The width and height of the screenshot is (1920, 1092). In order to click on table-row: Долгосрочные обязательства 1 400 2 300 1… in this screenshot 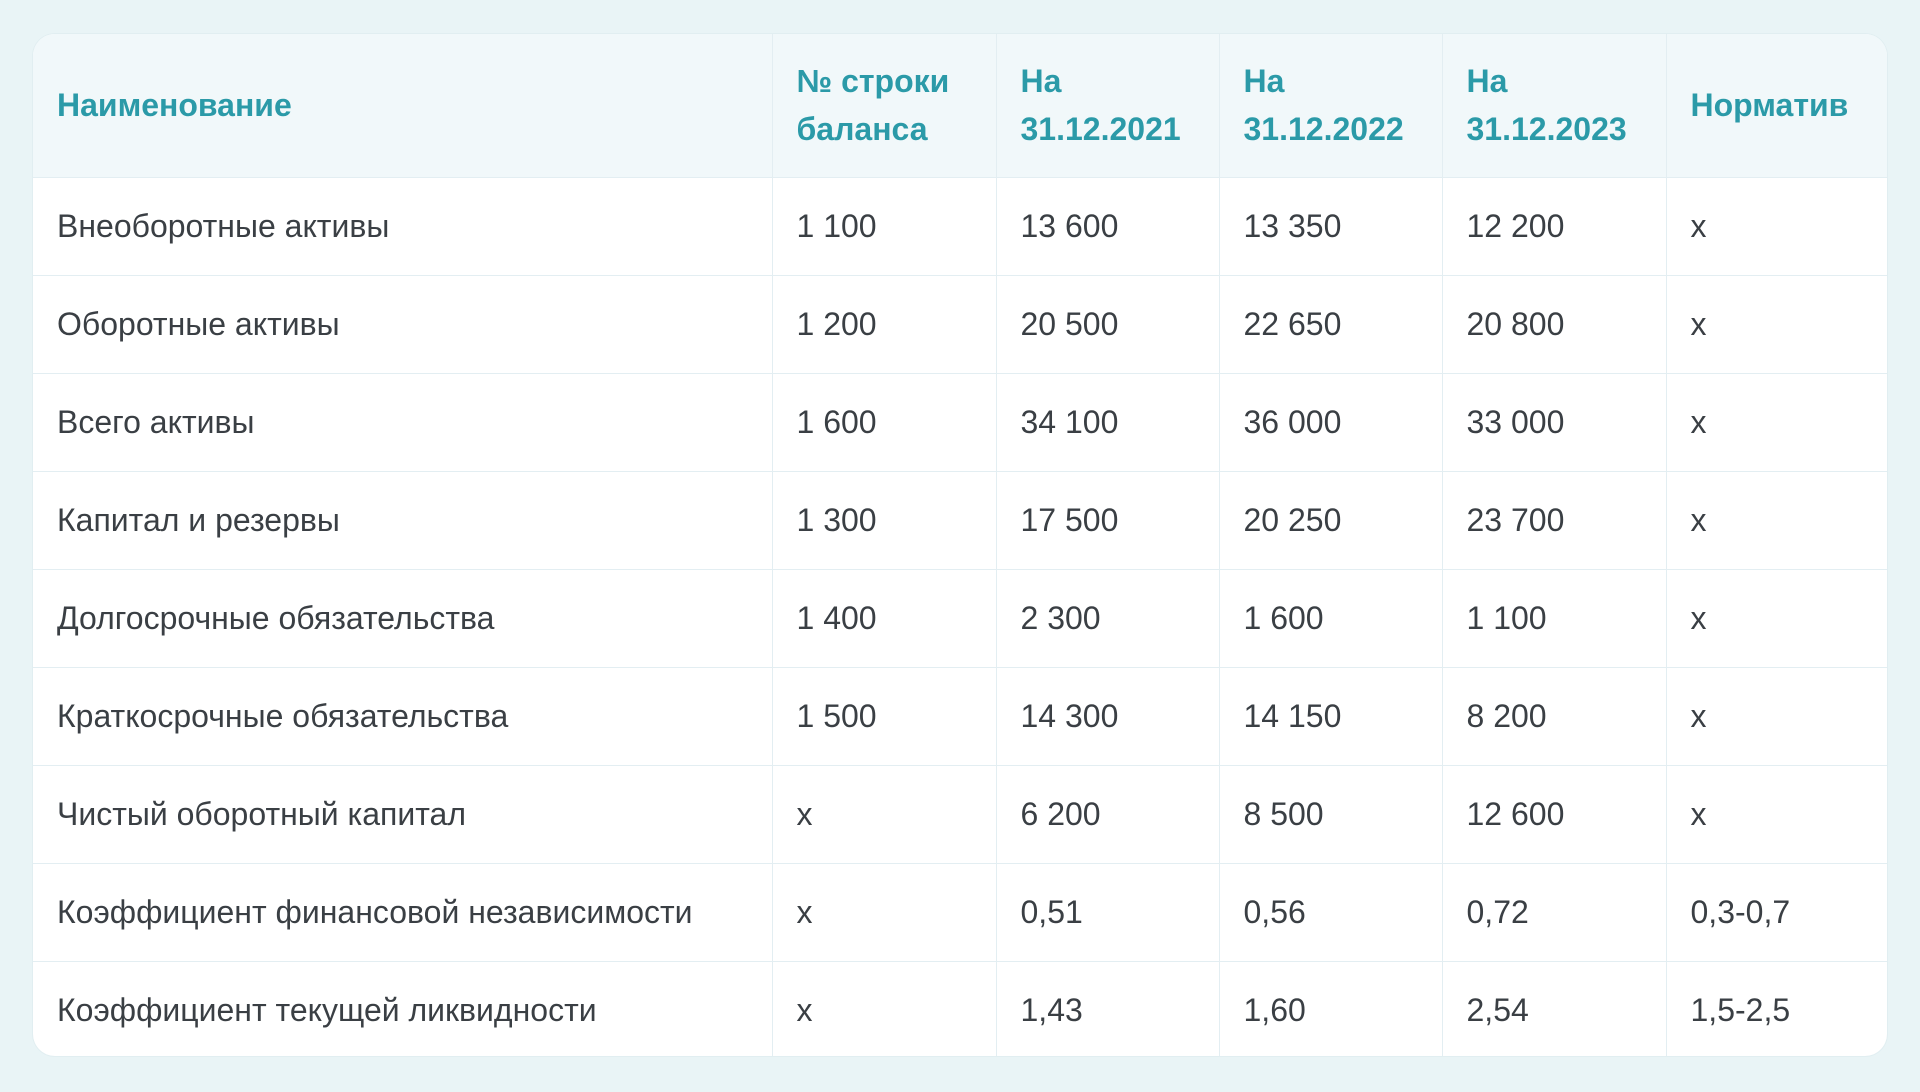, I will do `click(960, 618)`.